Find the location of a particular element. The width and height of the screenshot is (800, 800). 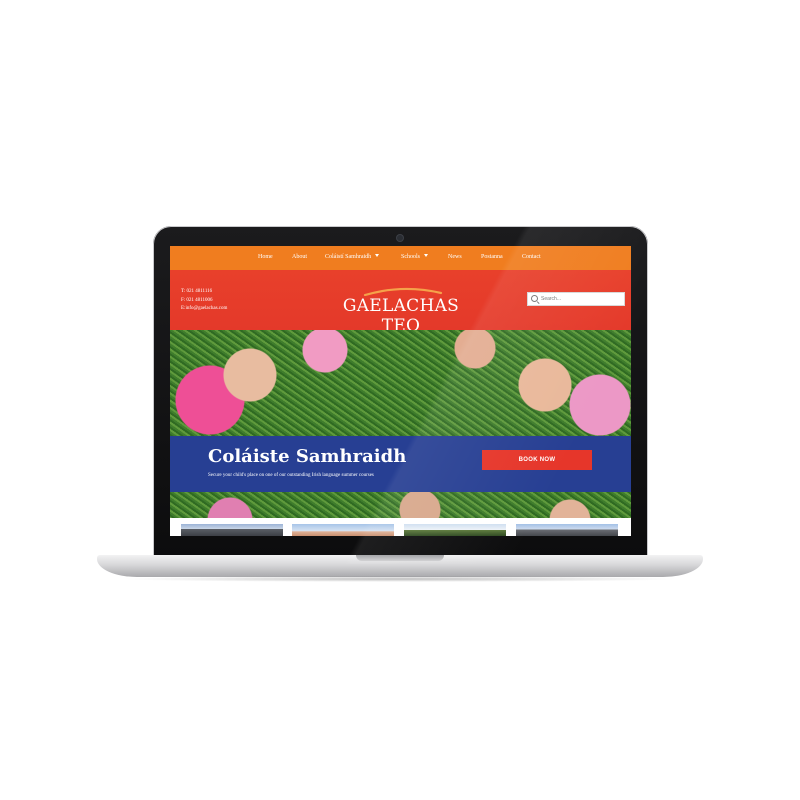

nav-item-label: Postanna is located at coordinates (492, 257).